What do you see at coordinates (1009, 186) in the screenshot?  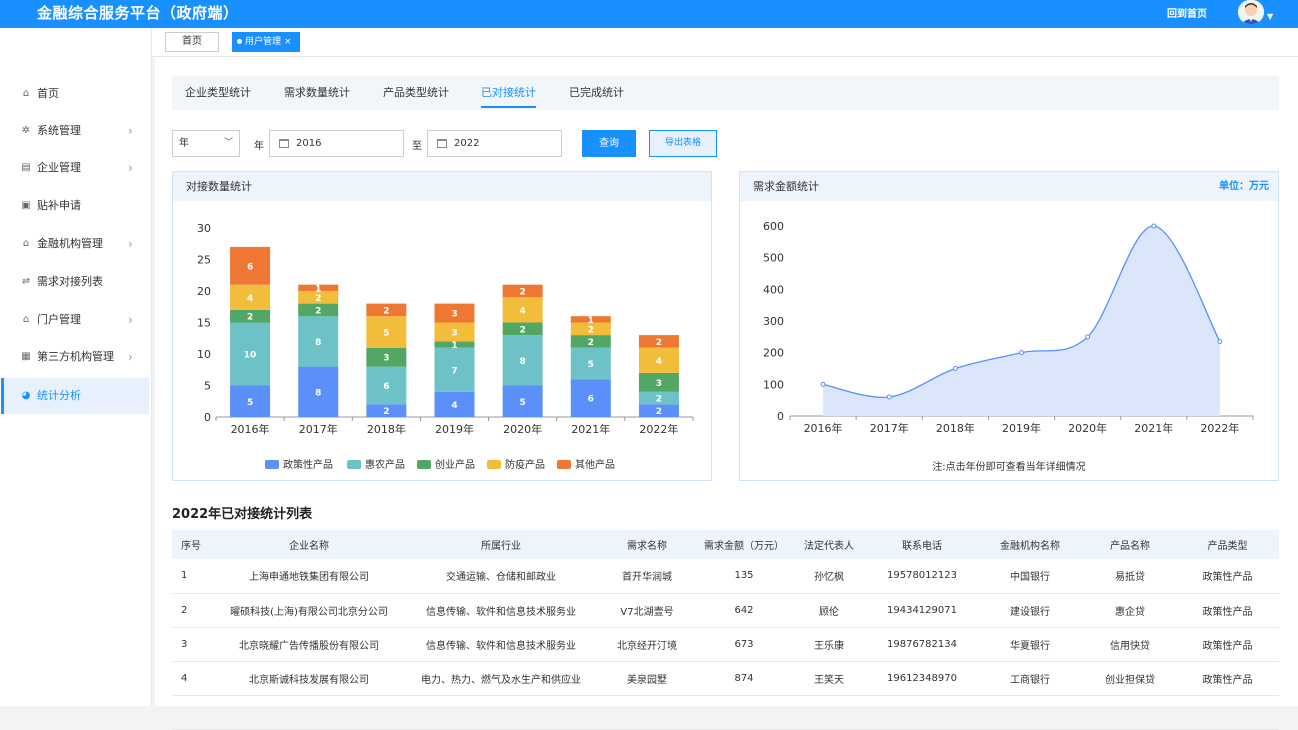 I see `panel-title: 需求金额统计` at bounding box center [1009, 186].